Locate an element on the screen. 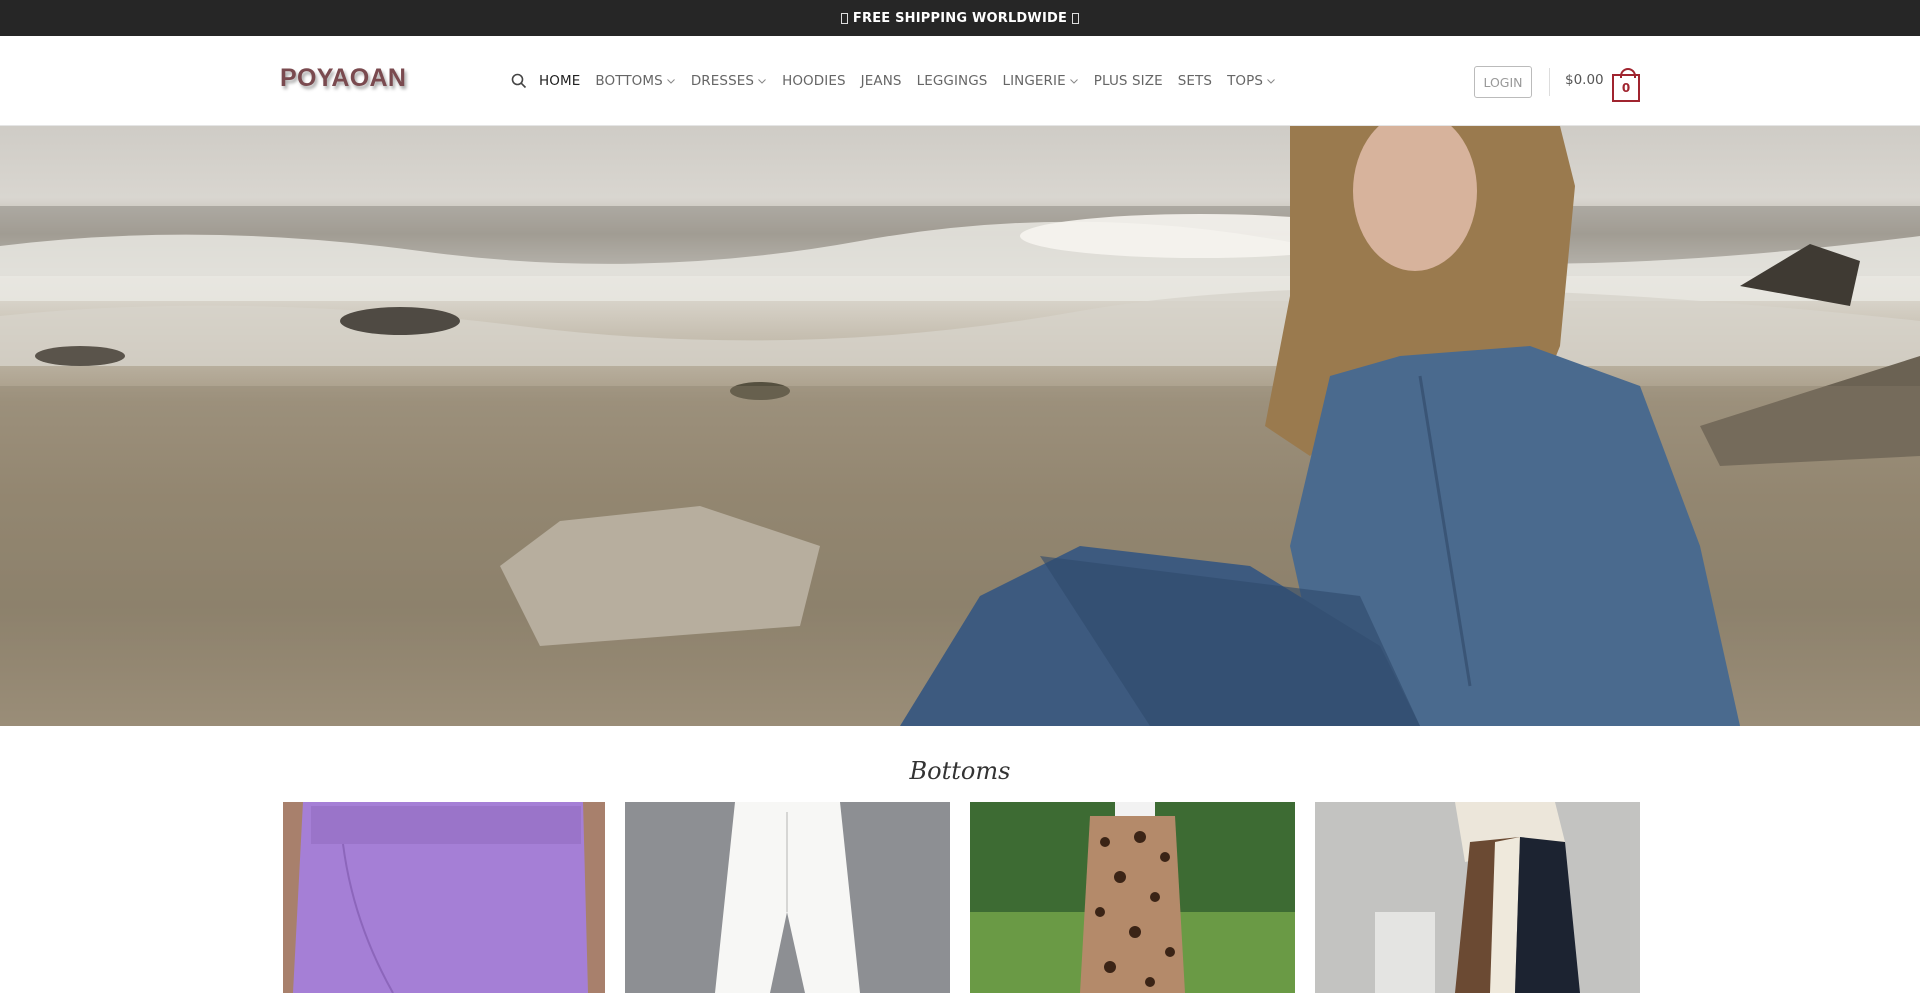  nav-item-plus-size: PLUS SIZE is located at coordinates (1128, 81).